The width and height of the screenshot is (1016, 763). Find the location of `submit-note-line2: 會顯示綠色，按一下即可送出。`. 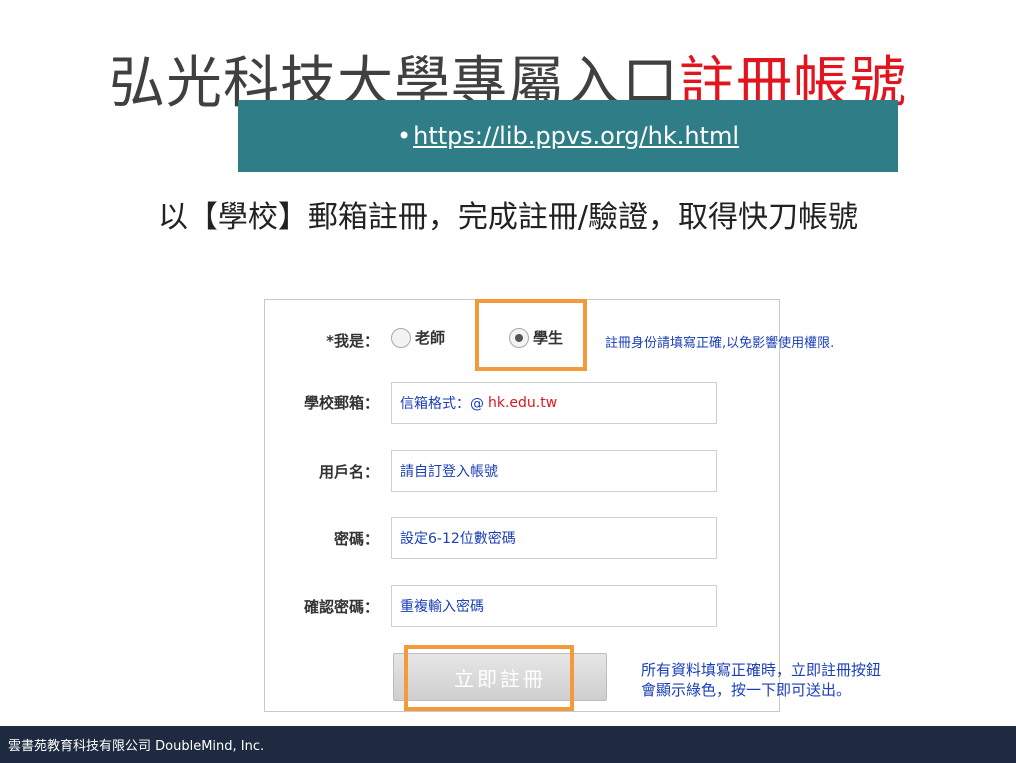

submit-note-line2: 會顯示綠色，按一下即可送出。 is located at coordinates (746, 690).